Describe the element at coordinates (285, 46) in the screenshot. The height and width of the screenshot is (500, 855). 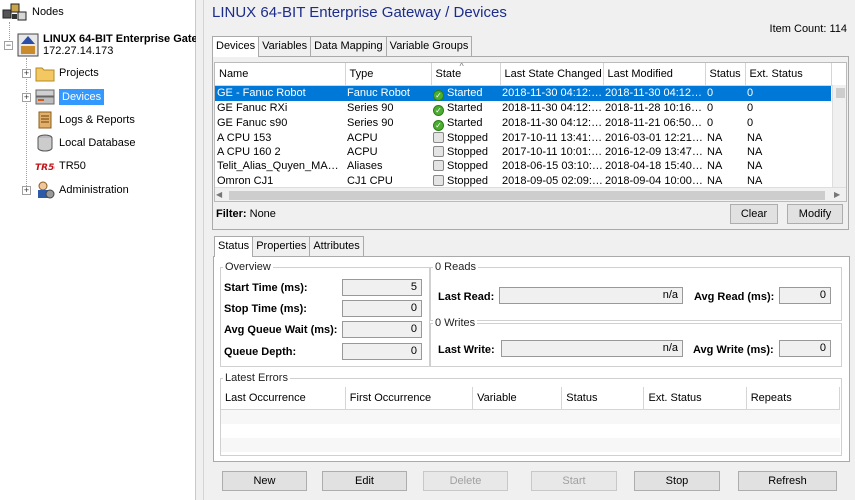
I see `tab-variables: Variables` at that location.